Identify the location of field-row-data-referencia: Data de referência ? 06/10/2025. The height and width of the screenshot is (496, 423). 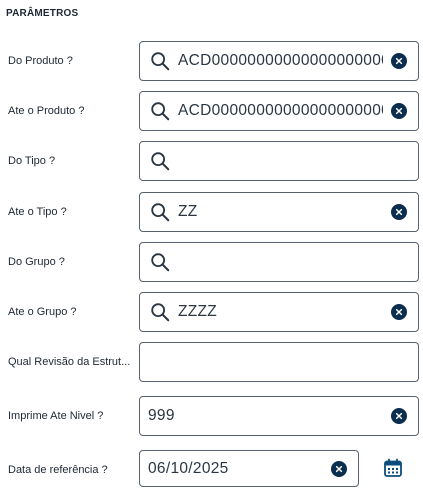
(211, 470).